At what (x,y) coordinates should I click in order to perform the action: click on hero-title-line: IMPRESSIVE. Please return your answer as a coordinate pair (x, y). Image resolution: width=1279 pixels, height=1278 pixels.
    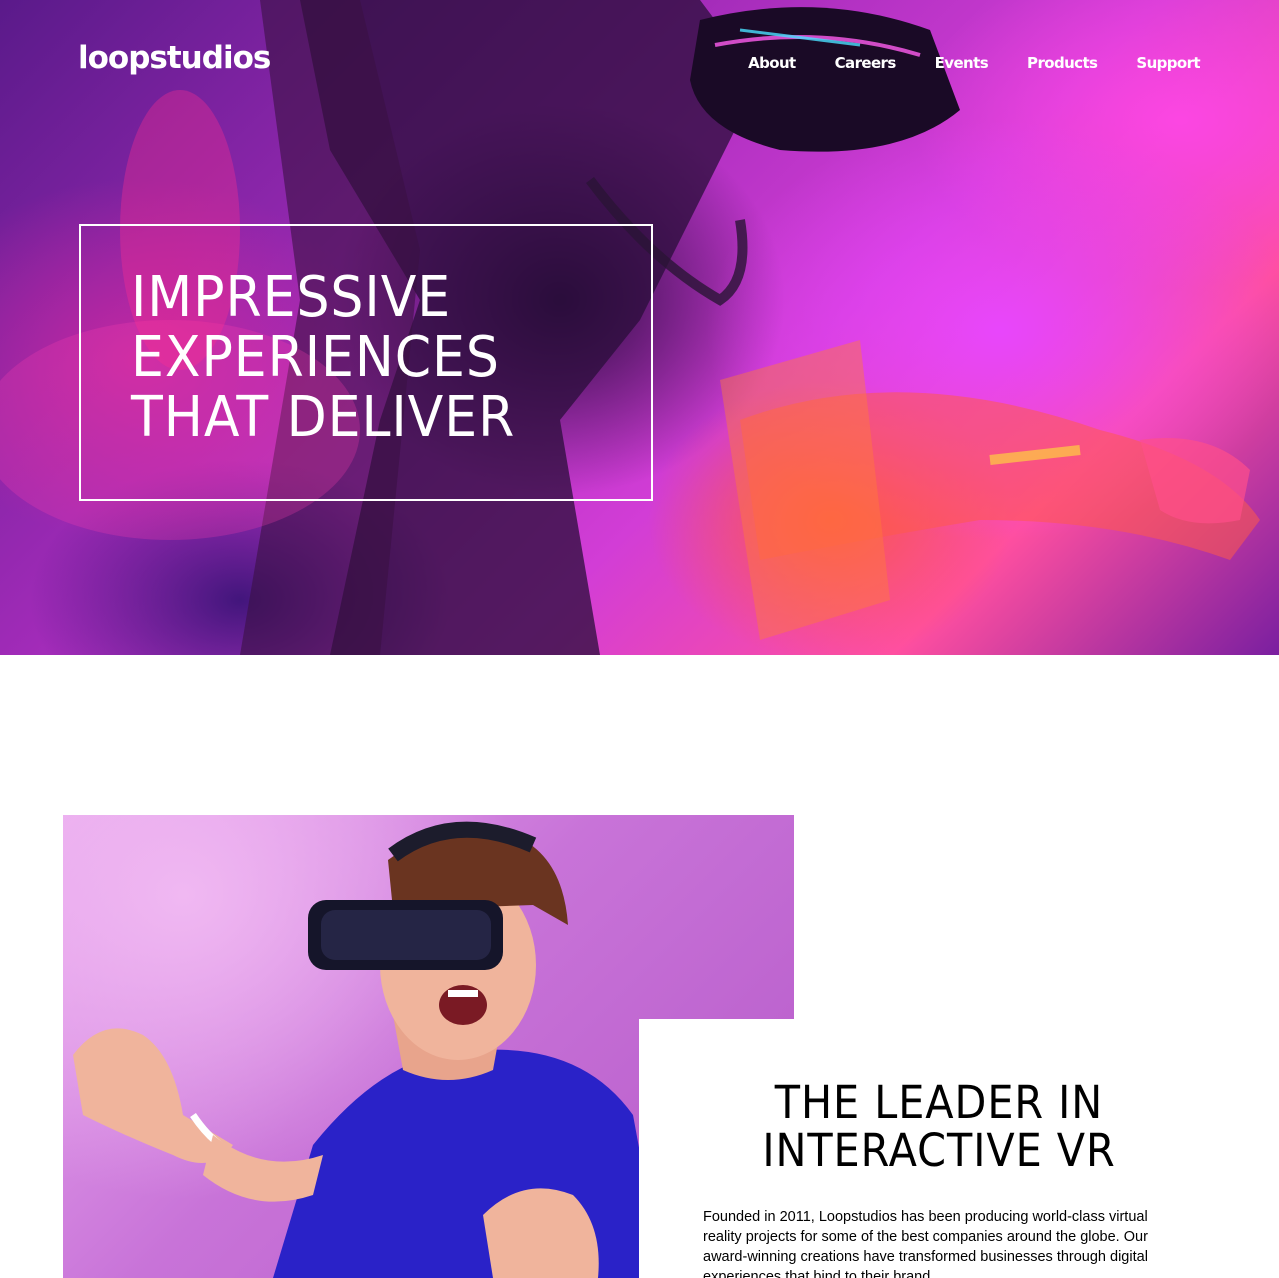
    Looking at the image, I should click on (291, 297).